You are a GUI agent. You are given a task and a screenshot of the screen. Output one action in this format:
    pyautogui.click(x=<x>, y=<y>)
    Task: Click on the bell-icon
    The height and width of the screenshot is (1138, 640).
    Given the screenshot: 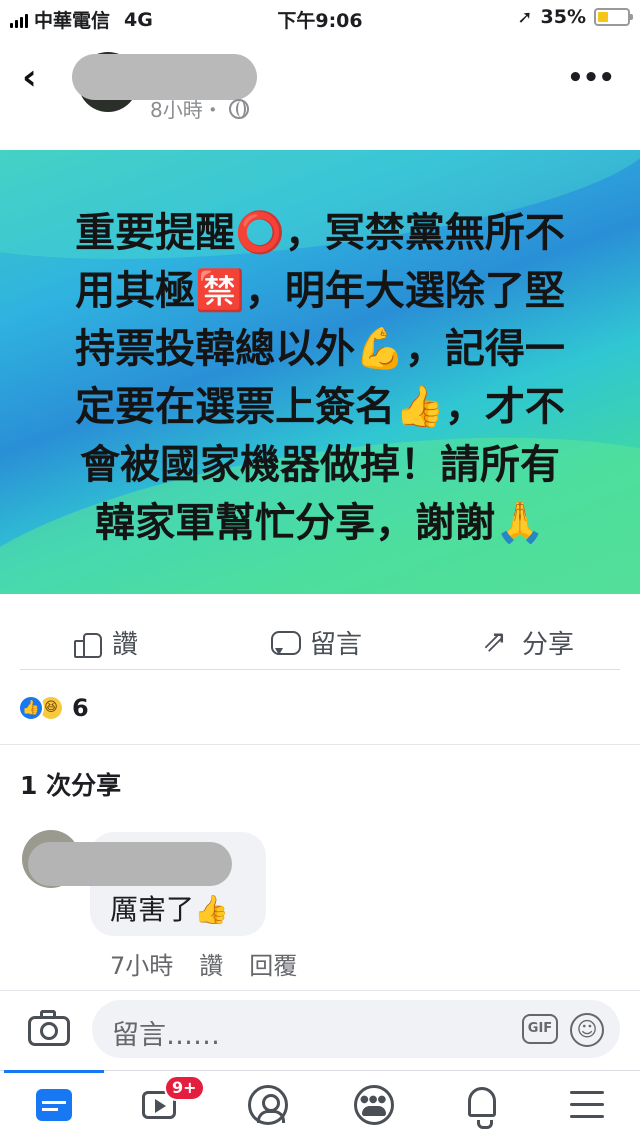 What is the action you would take?
    pyautogui.click(x=482, y=1108)
    